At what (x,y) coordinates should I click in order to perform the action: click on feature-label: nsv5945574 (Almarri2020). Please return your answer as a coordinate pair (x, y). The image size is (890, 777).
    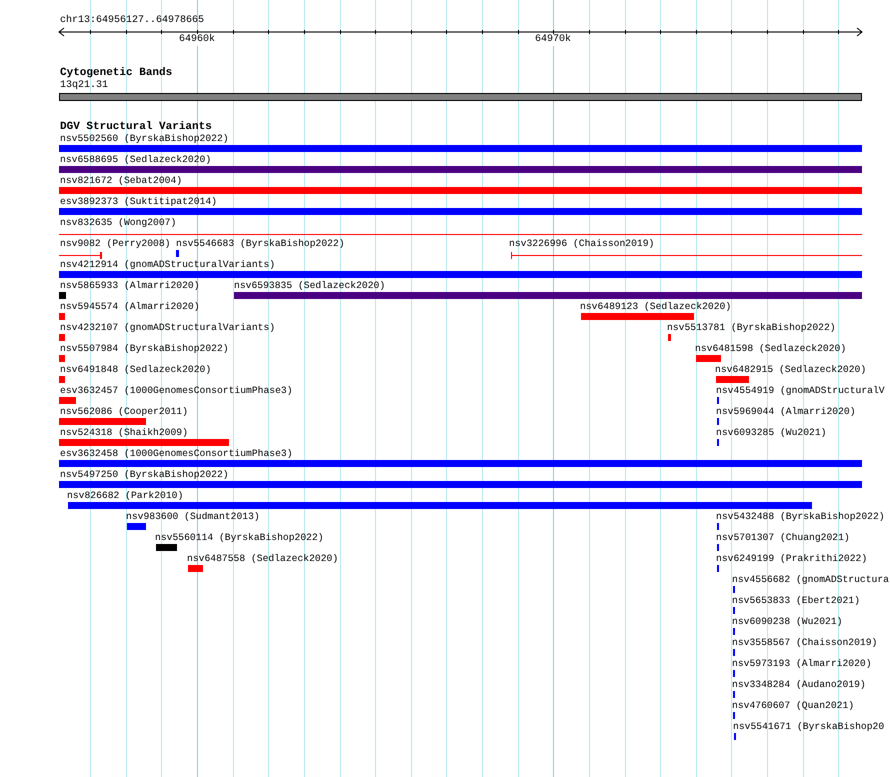
    Looking at the image, I should click on (130, 307).